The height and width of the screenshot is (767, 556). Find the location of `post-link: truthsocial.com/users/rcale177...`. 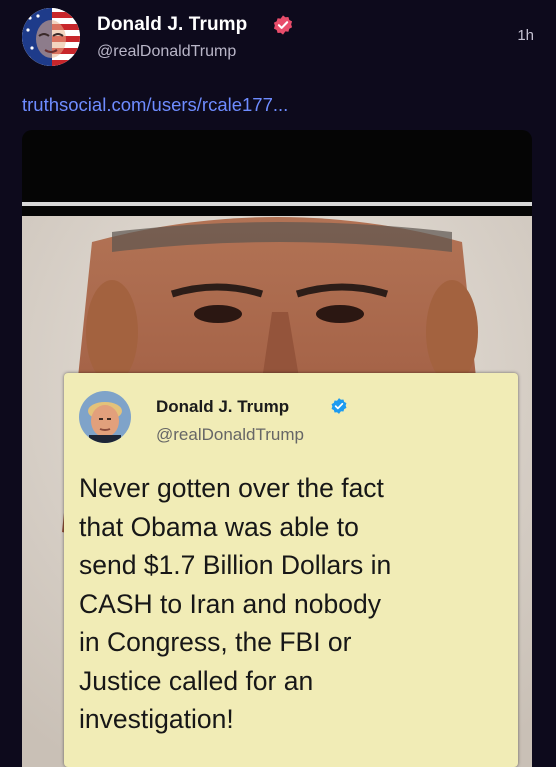

post-link: truthsocial.com/users/rcale177... is located at coordinates (155, 105).